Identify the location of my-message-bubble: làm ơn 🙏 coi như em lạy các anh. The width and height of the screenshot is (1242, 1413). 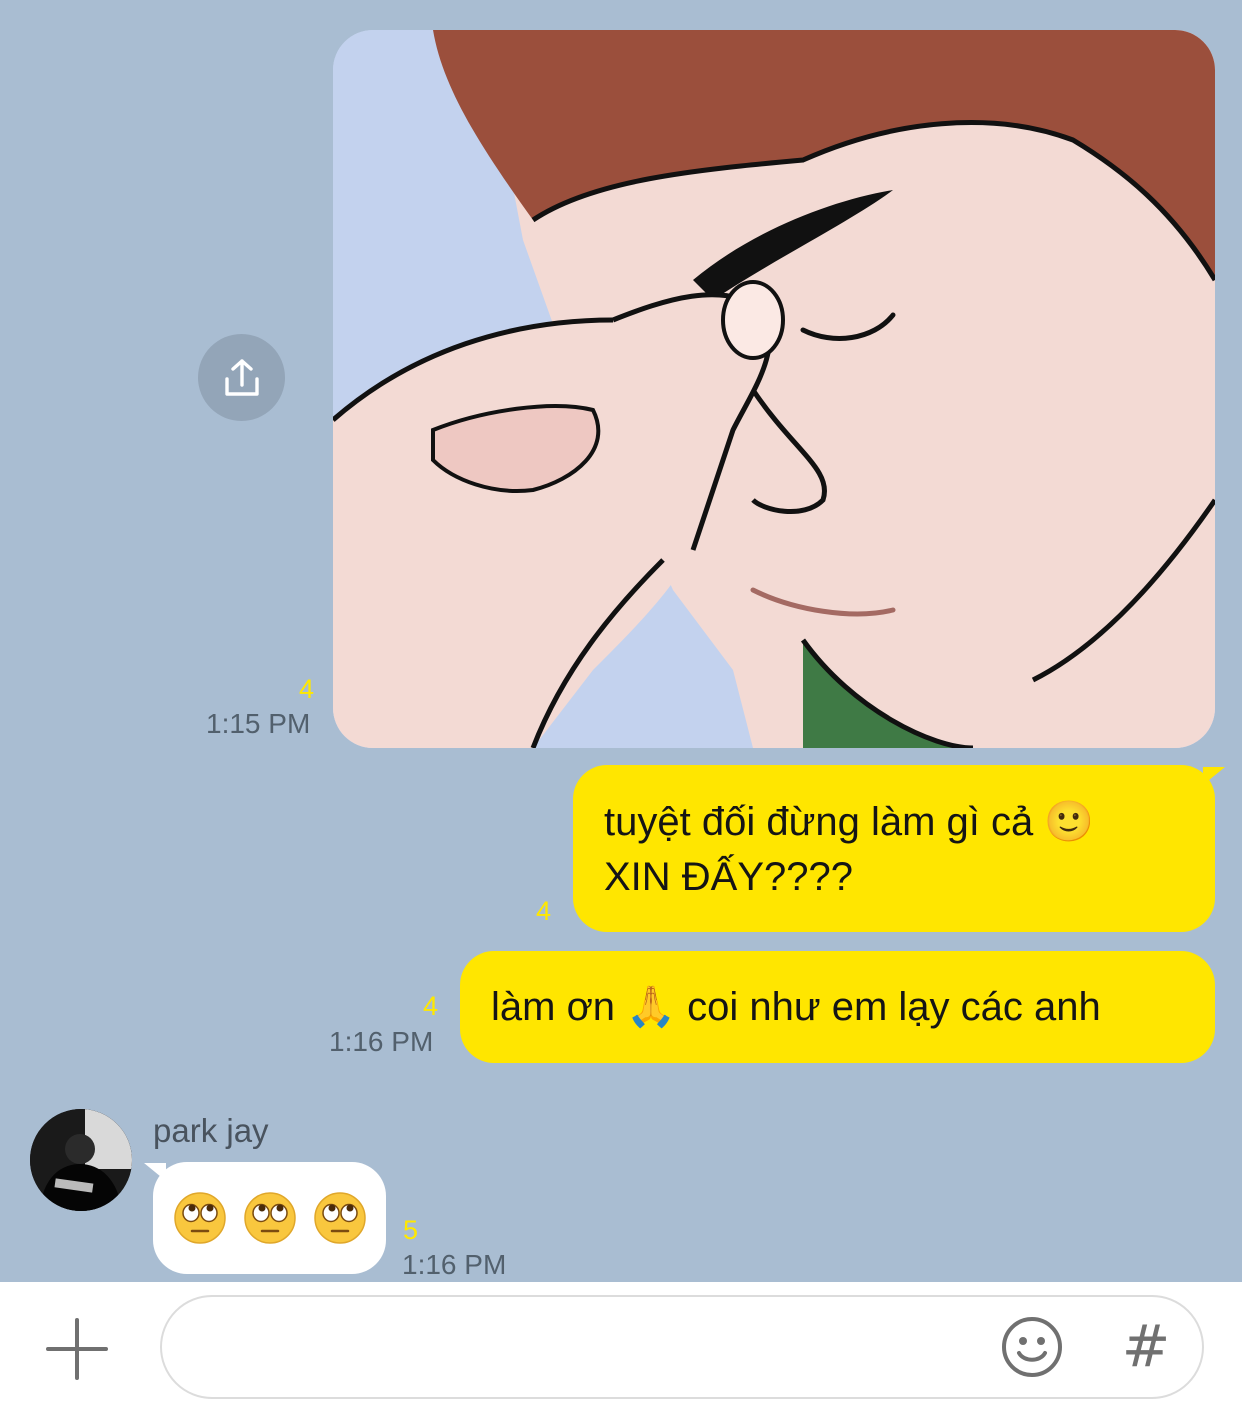
(837, 1007).